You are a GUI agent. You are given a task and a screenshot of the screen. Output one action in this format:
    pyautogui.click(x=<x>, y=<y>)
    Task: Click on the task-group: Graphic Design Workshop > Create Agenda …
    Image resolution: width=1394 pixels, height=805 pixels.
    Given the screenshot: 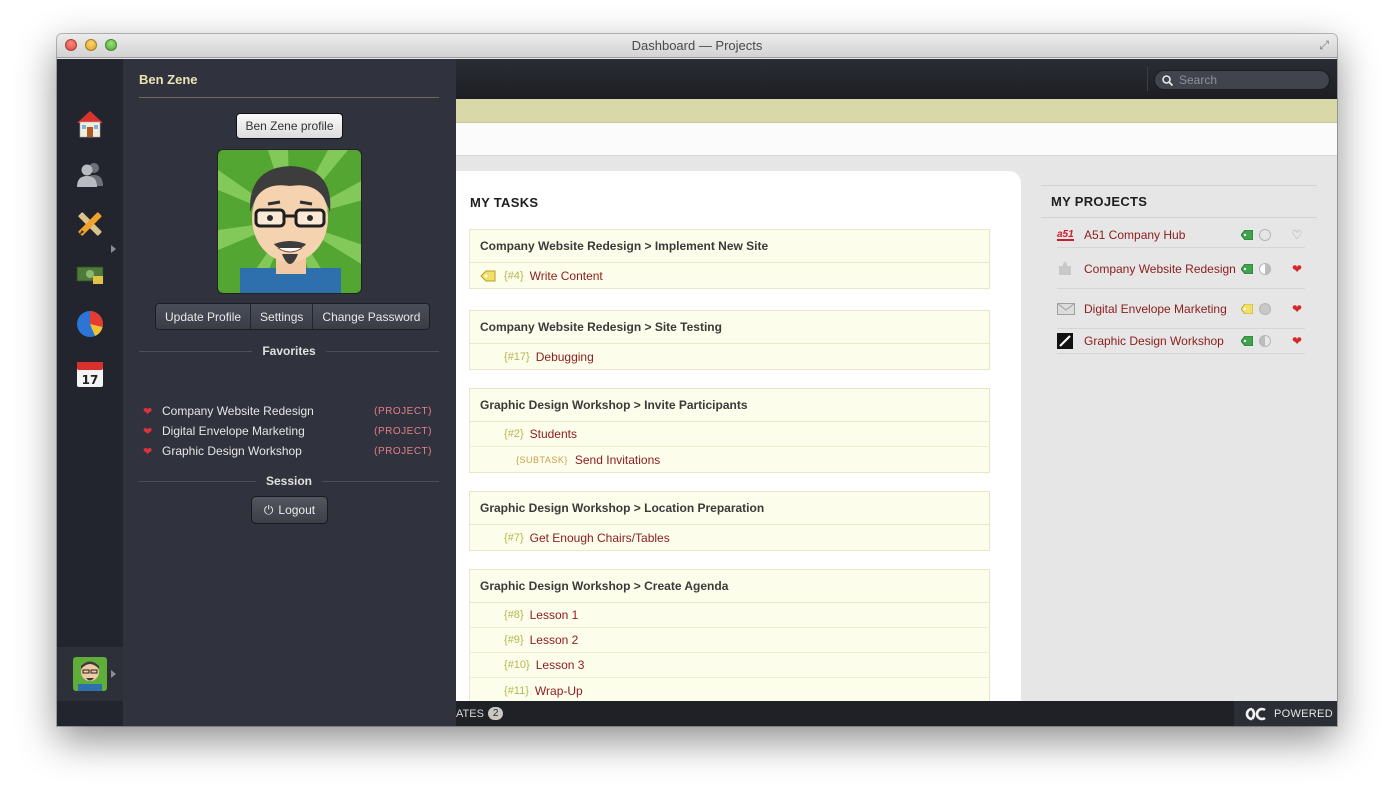 What is the action you would take?
    pyautogui.click(x=729, y=635)
    